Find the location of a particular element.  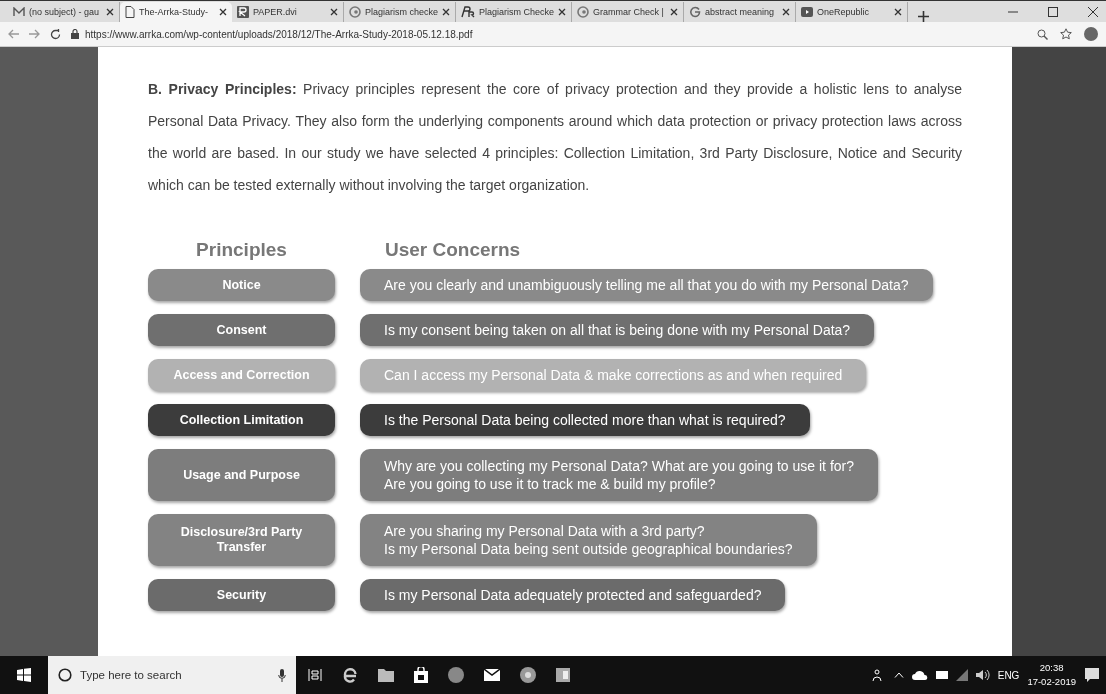

folder-icon is located at coordinates (386, 675).